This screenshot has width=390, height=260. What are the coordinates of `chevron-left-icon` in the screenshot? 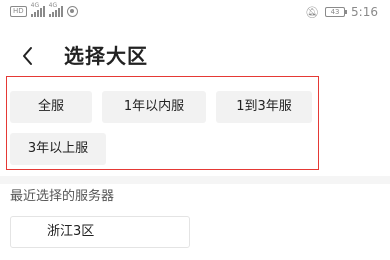 It's located at (27, 56).